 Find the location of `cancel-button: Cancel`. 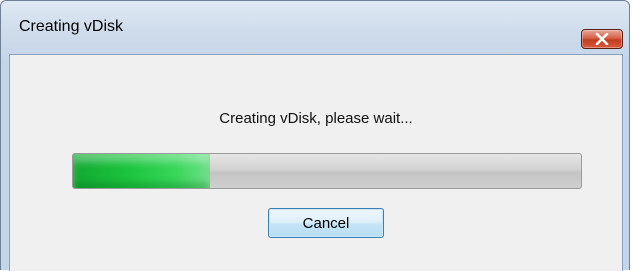

cancel-button: Cancel is located at coordinates (326, 223).